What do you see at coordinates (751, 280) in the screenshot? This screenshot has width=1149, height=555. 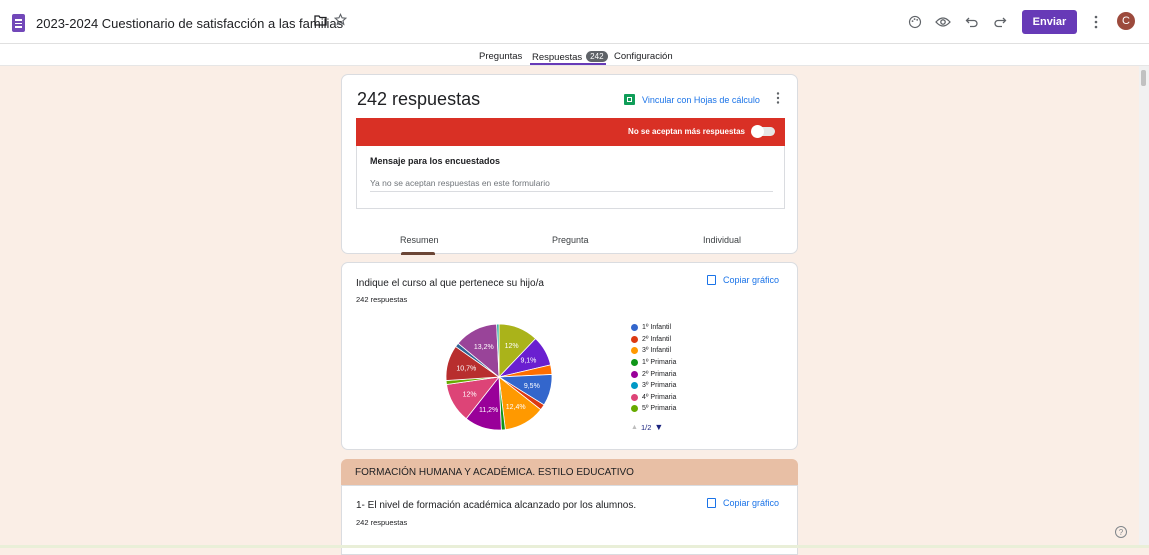 I see `copy-chart-label: Copiar gráfico` at bounding box center [751, 280].